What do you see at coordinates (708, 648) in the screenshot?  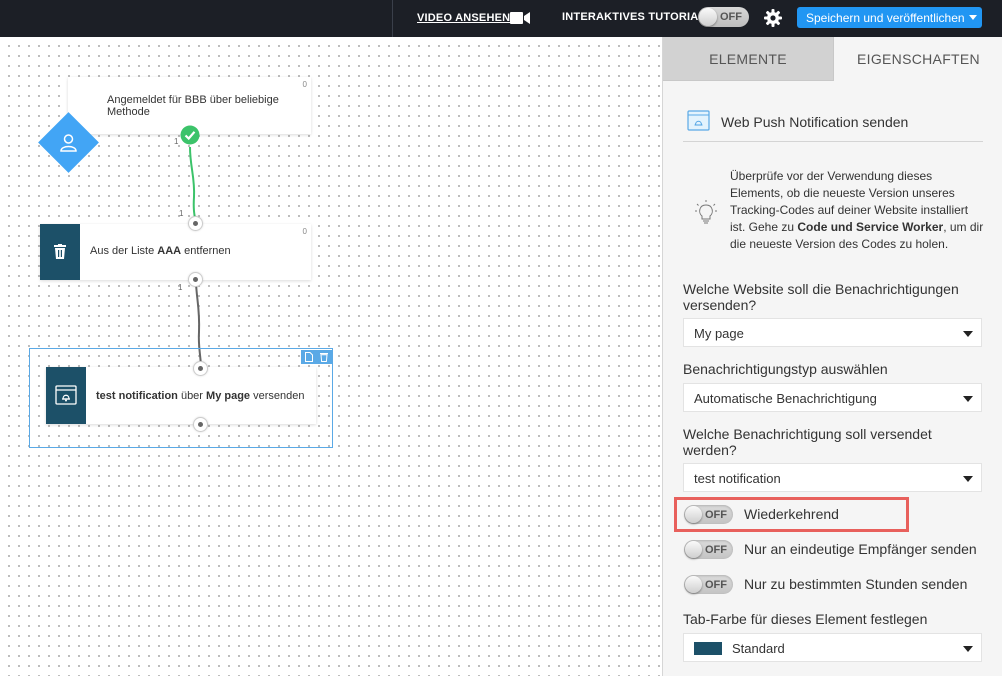 I see `color-swatch` at bounding box center [708, 648].